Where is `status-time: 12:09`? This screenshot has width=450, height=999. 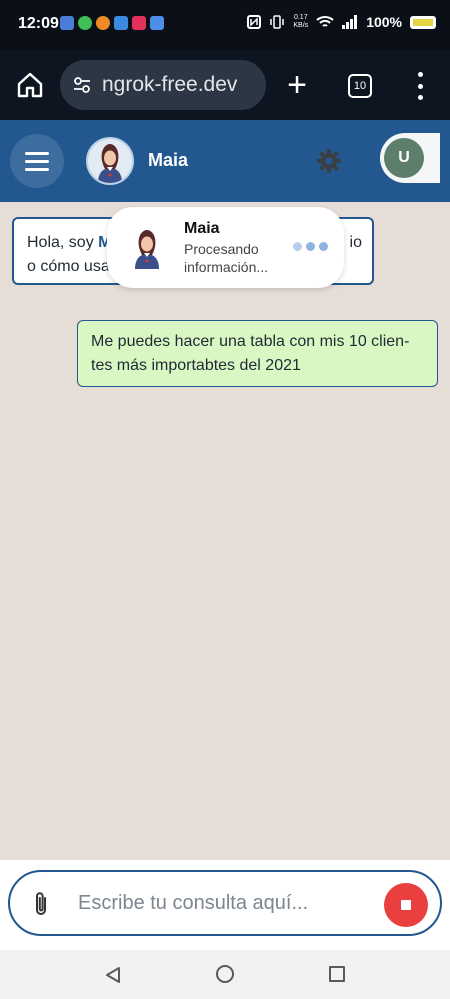
status-time: 12:09 is located at coordinates (38, 23).